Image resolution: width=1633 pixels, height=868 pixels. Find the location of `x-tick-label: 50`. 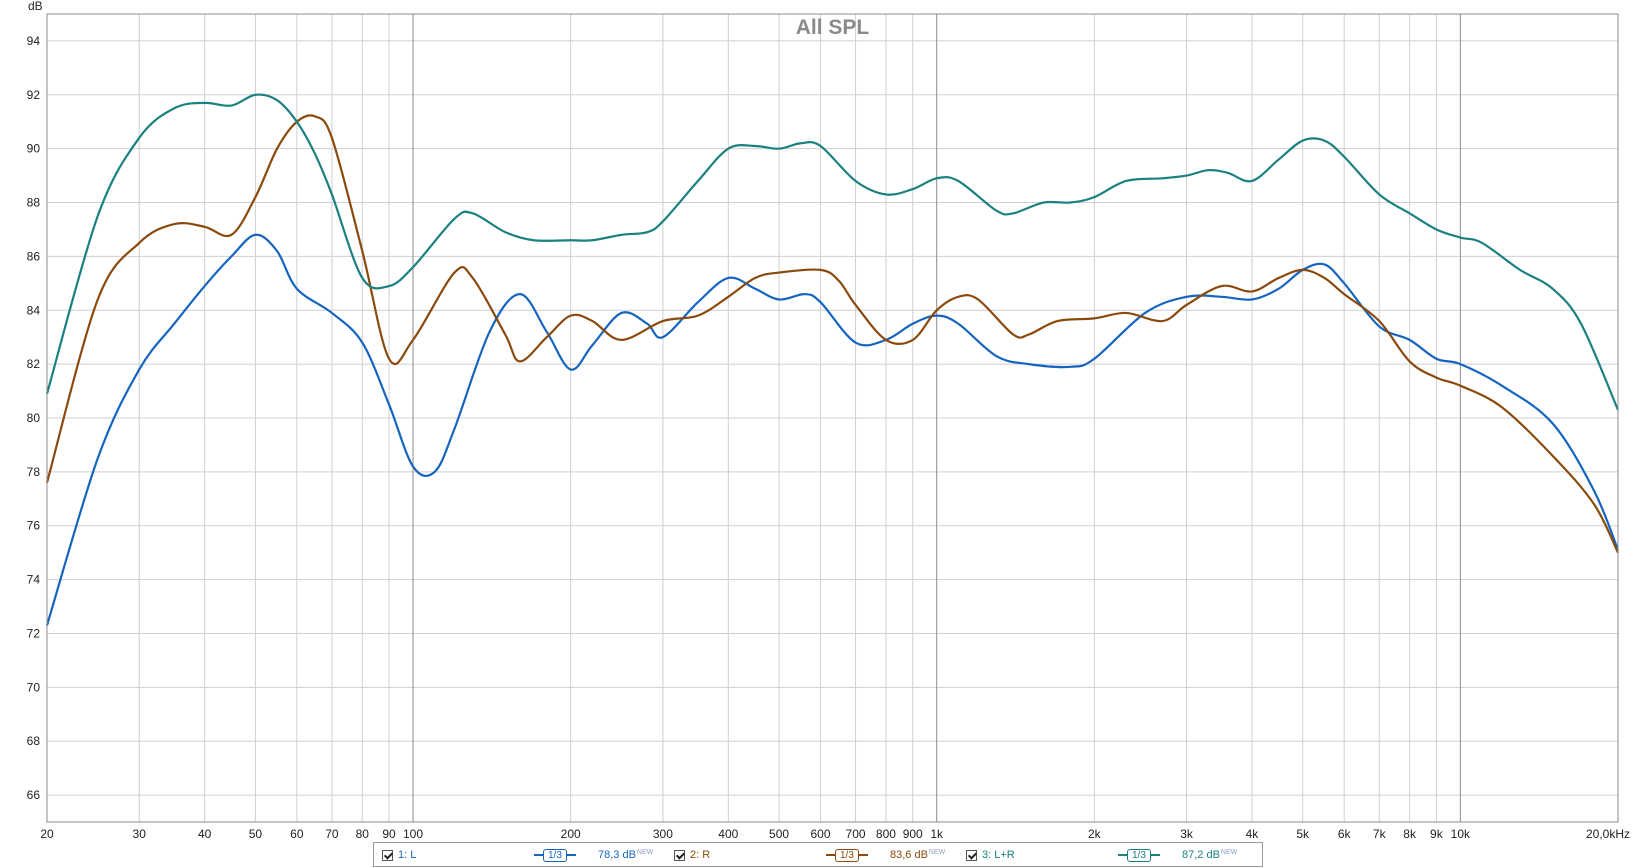

x-tick-label: 50 is located at coordinates (256, 834).